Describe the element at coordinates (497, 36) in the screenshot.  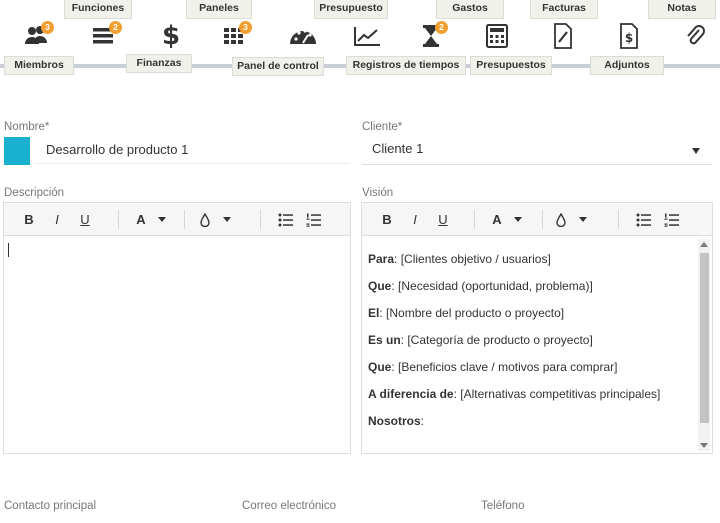
I see `calculator-icon` at that location.